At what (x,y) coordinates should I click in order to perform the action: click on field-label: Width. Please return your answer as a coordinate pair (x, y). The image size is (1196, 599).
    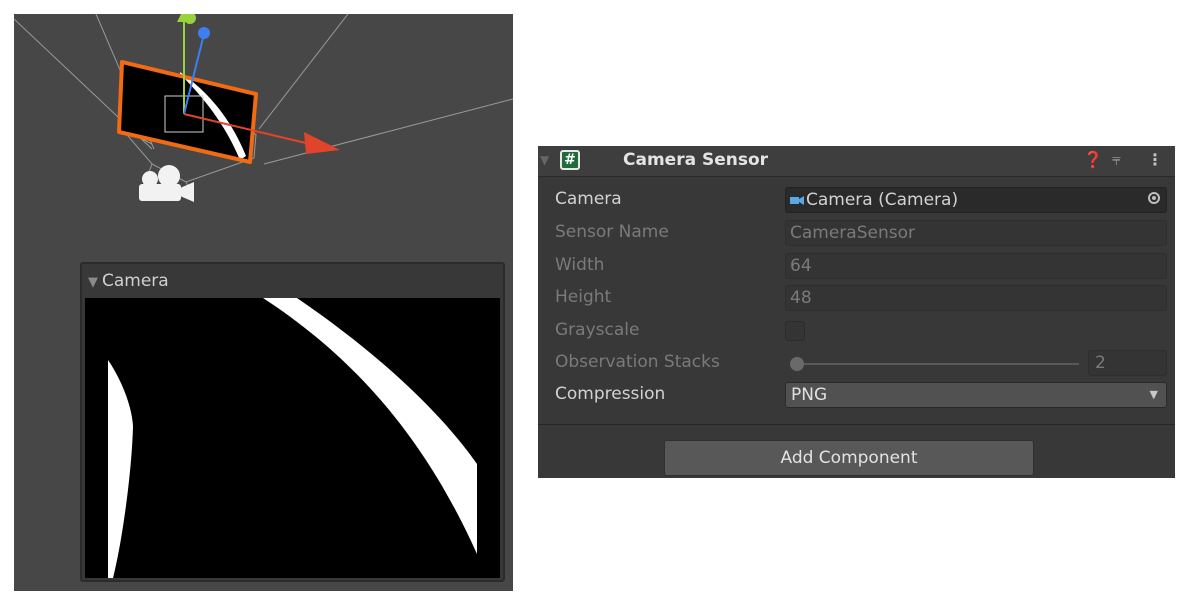
    Looking at the image, I should click on (580, 265).